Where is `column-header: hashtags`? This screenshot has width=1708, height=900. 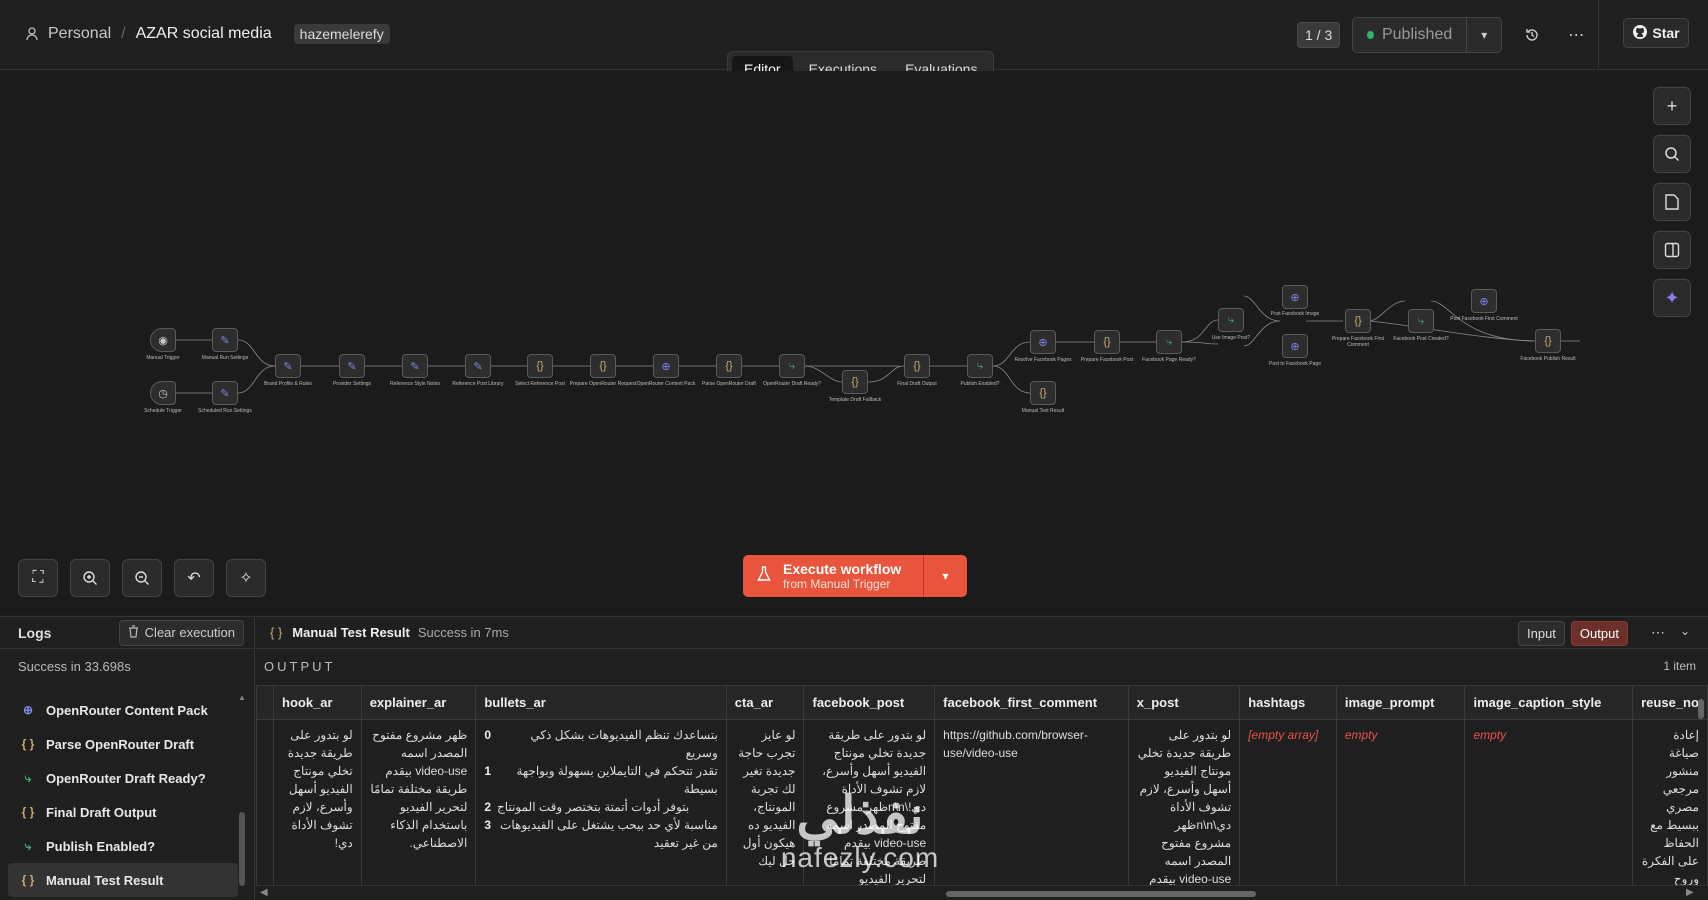
column-header: hashtags is located at coordinates (1288, 702).